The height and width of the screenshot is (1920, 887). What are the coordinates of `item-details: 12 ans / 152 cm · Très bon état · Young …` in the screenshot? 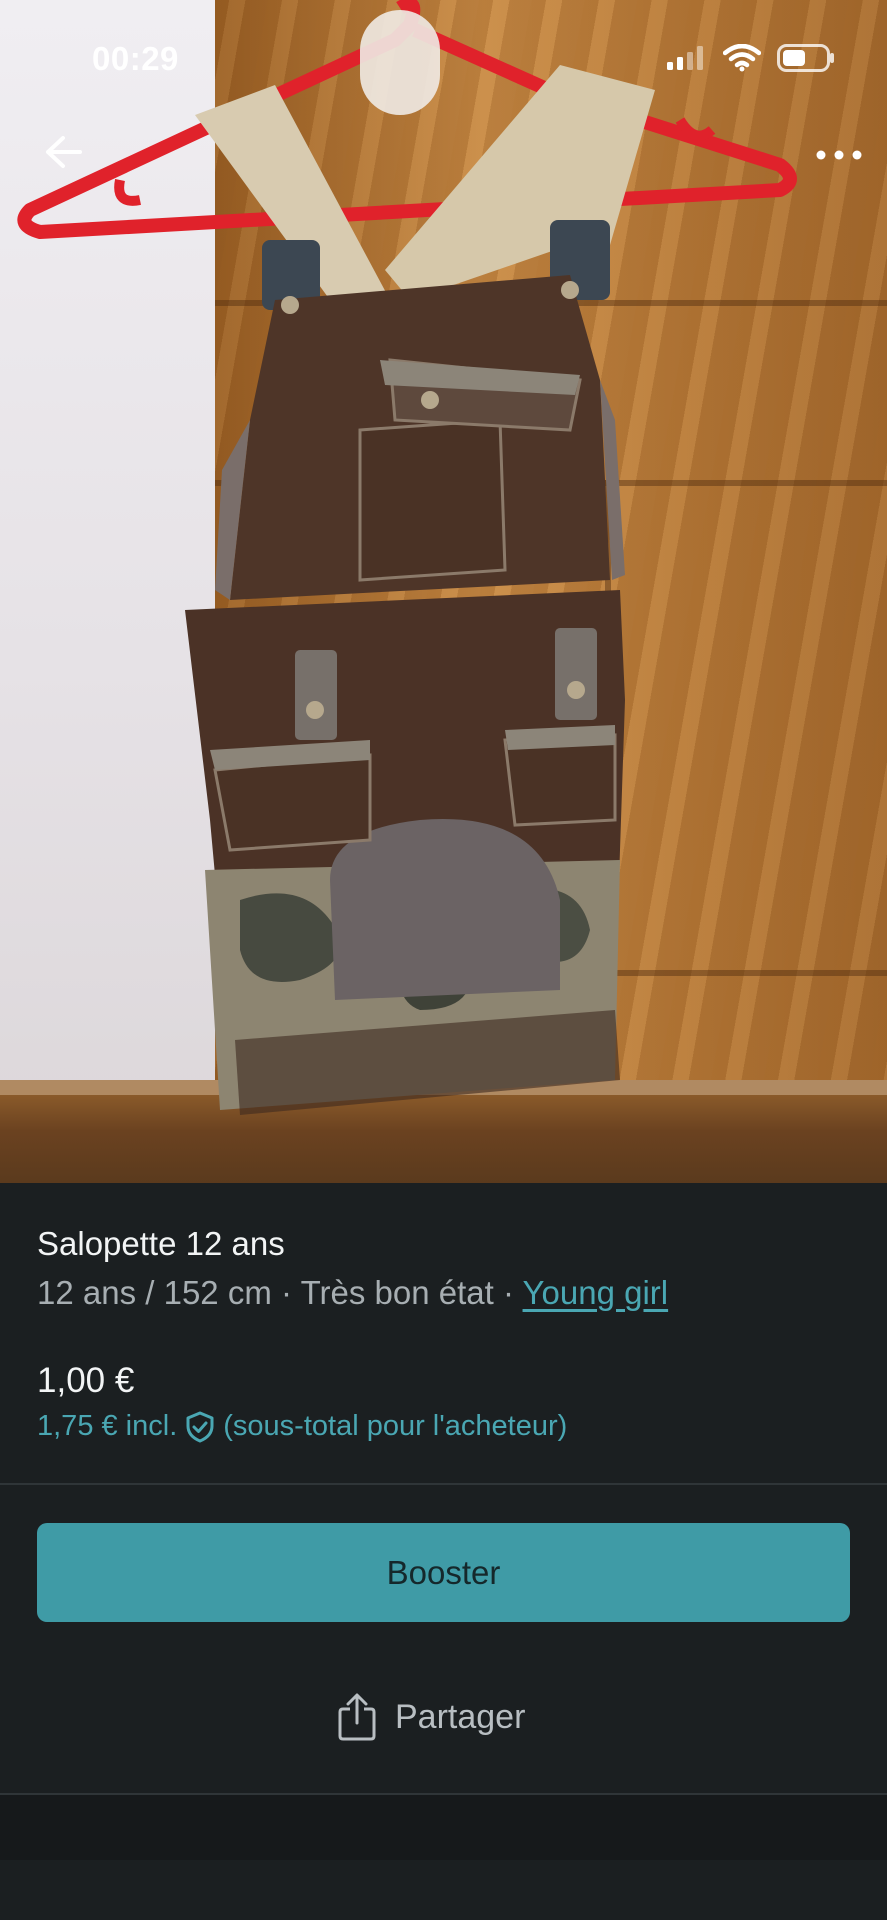 It's located at (352, 1293).